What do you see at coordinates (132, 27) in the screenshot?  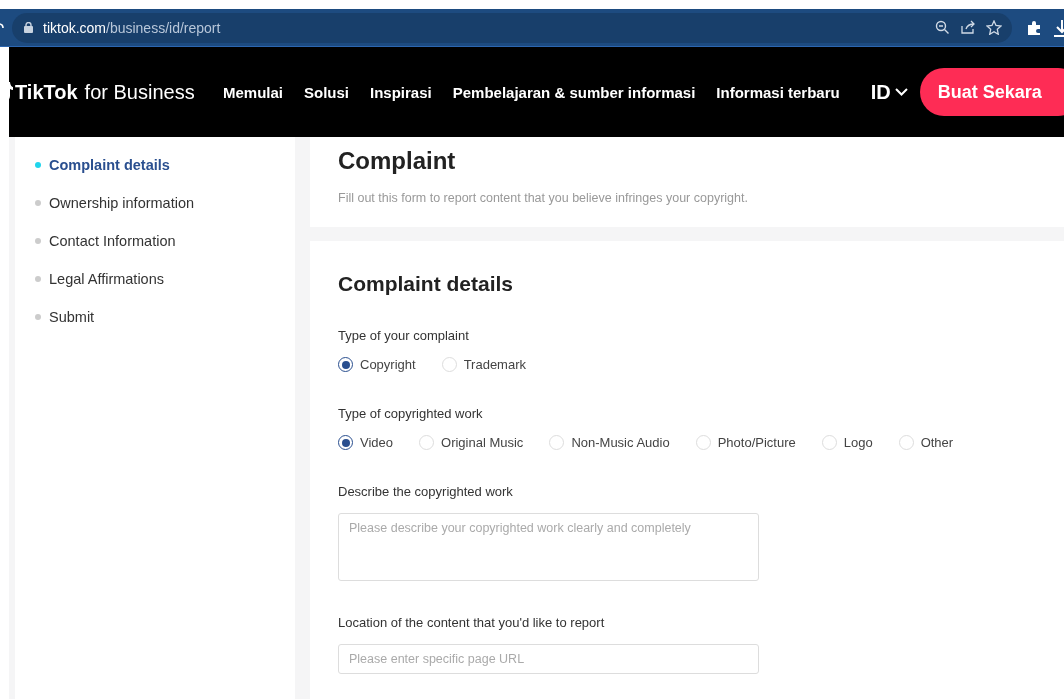 I see `url-text: tiktok.com/business/id/report` at bounding box center [132, 27].